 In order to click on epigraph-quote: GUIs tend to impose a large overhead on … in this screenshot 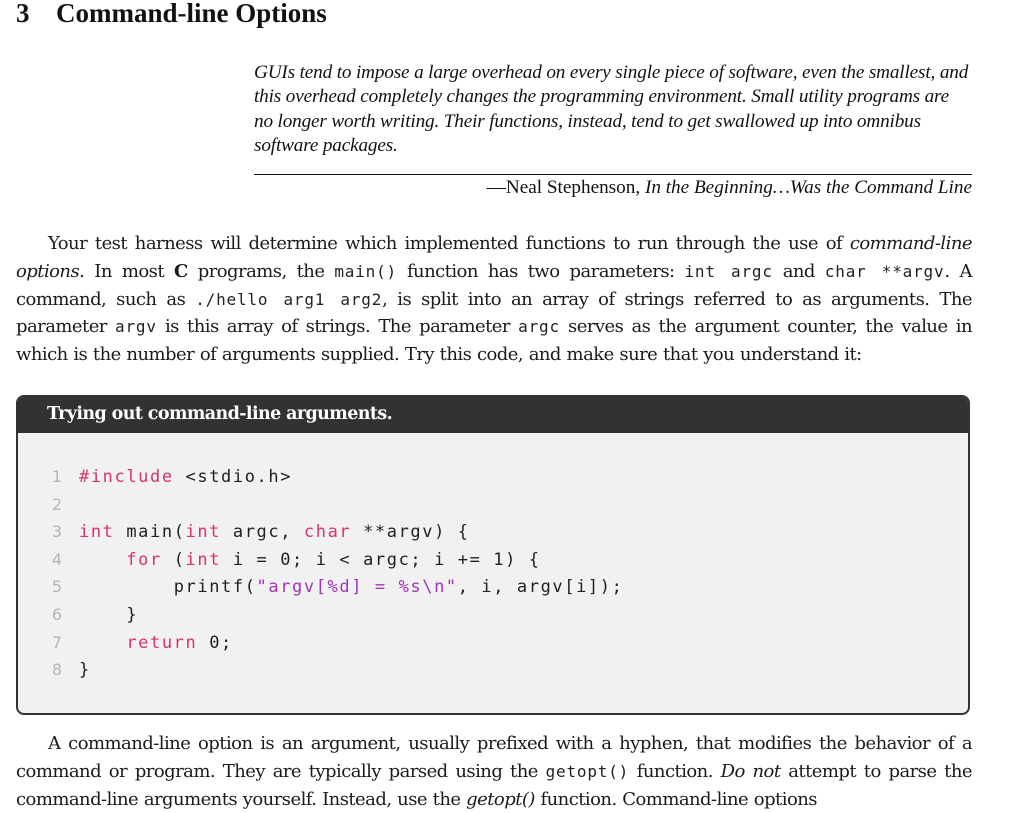, I will do `click(611, 109)`.